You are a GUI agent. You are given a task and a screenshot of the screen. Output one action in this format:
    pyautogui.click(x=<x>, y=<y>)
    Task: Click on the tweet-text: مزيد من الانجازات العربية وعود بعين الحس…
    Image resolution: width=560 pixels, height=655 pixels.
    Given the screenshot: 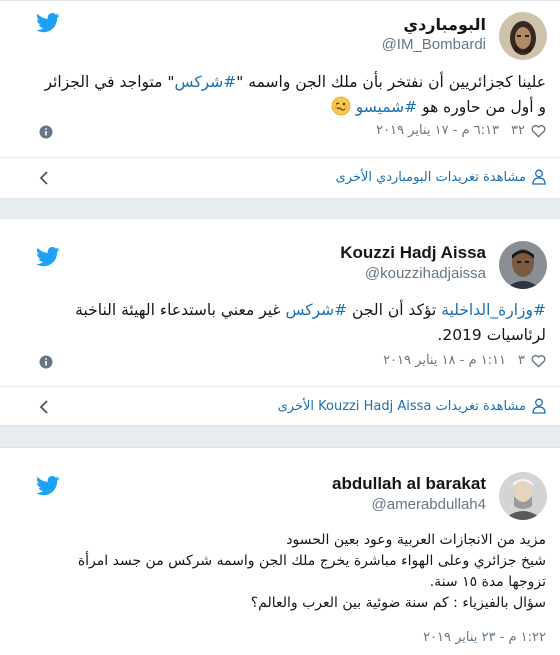 What is the action you would take?
    pyautogui.click(x=295, y=572)
    